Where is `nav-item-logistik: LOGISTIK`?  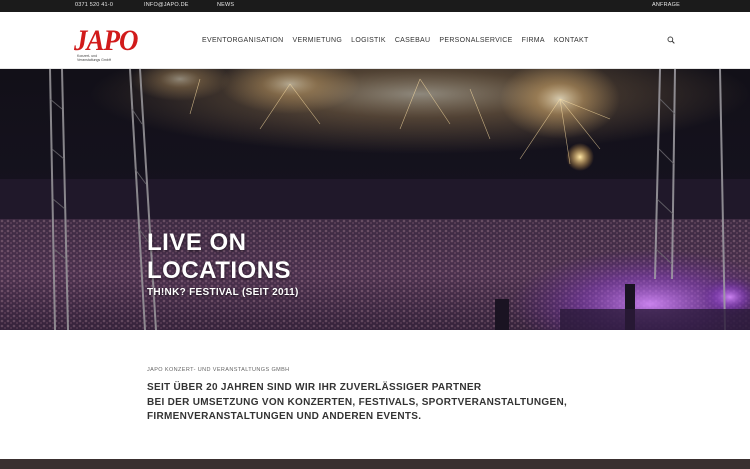 nav-item-logistik: LOGISTIK is located at coordinates (368, 40).